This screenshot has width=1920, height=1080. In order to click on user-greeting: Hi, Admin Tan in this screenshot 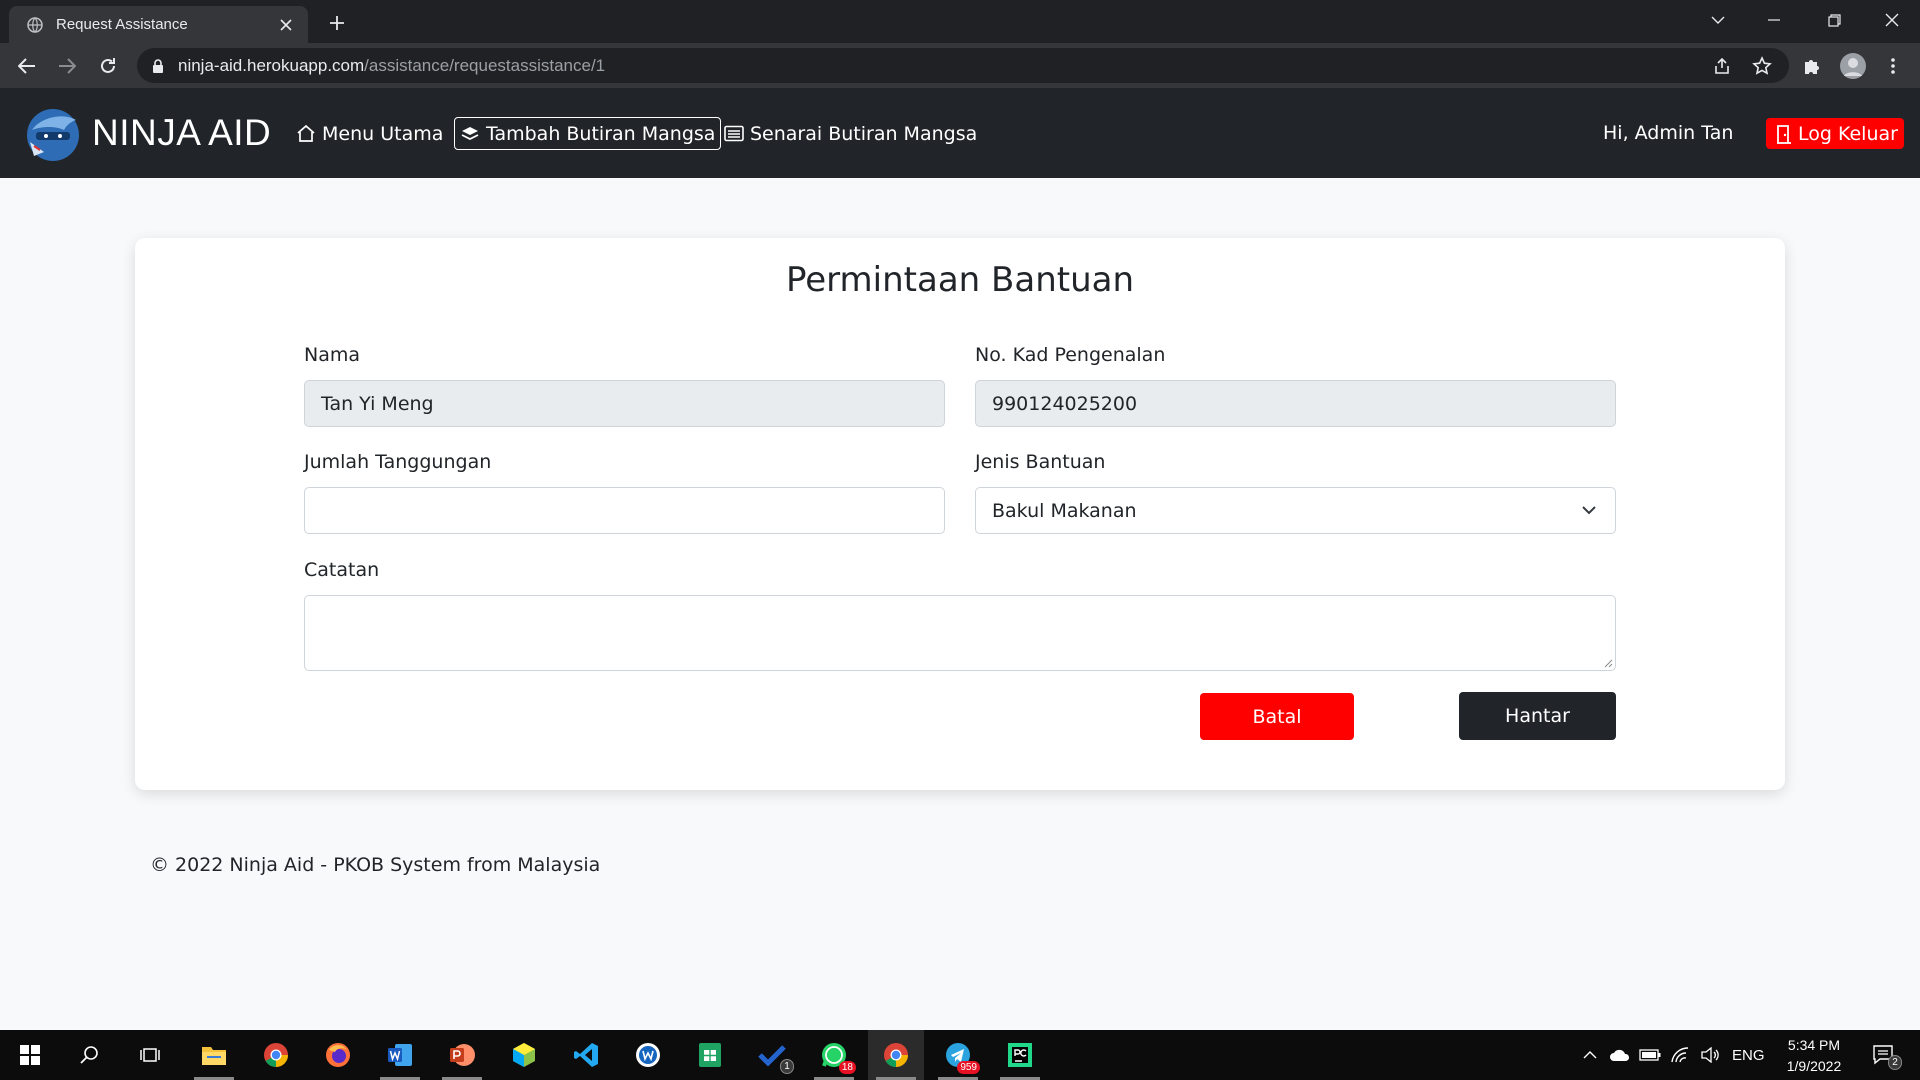, I will do `click(1668, 133)`.